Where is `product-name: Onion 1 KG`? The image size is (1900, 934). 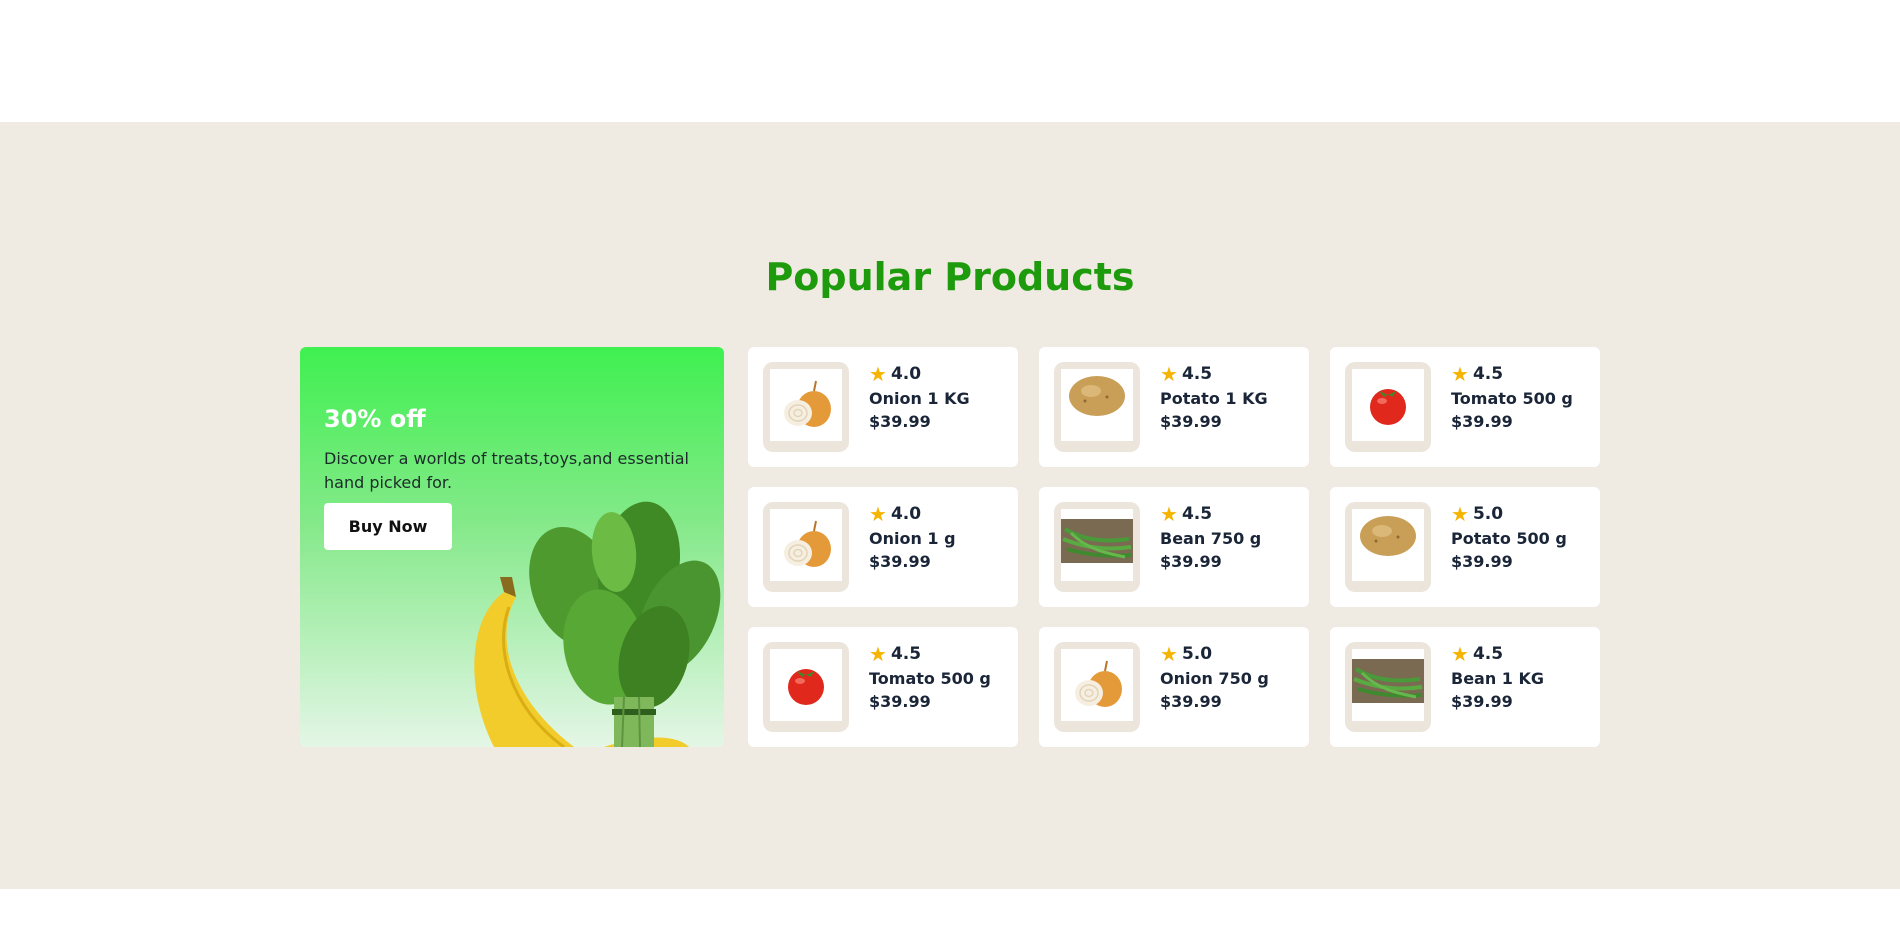 product-name: Onion 1 KG is located at coordinates (919, 398).